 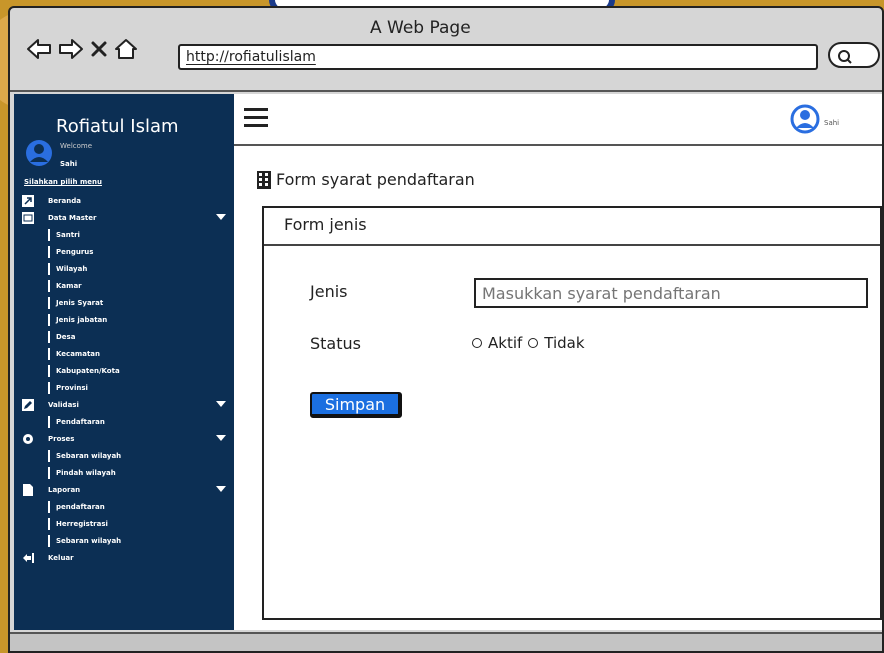 What do you see at coordinates (39, 49) in the screenshot?
I see `back-arrow-icon` at bounding box center [39, 49].